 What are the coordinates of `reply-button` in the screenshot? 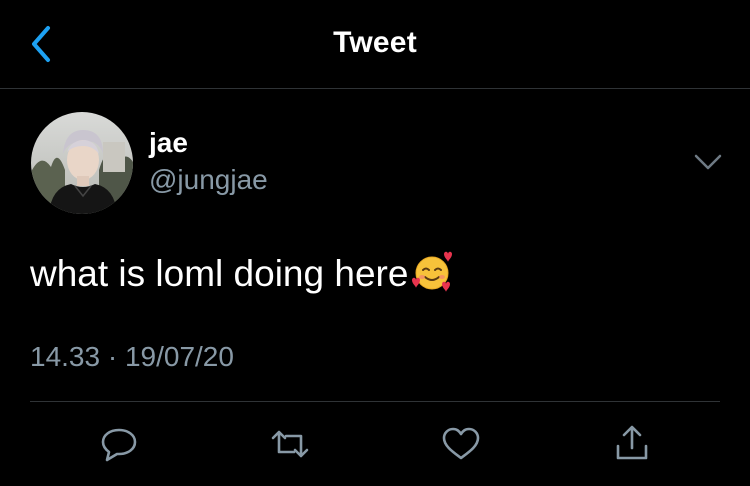 It's located at (119, 444).